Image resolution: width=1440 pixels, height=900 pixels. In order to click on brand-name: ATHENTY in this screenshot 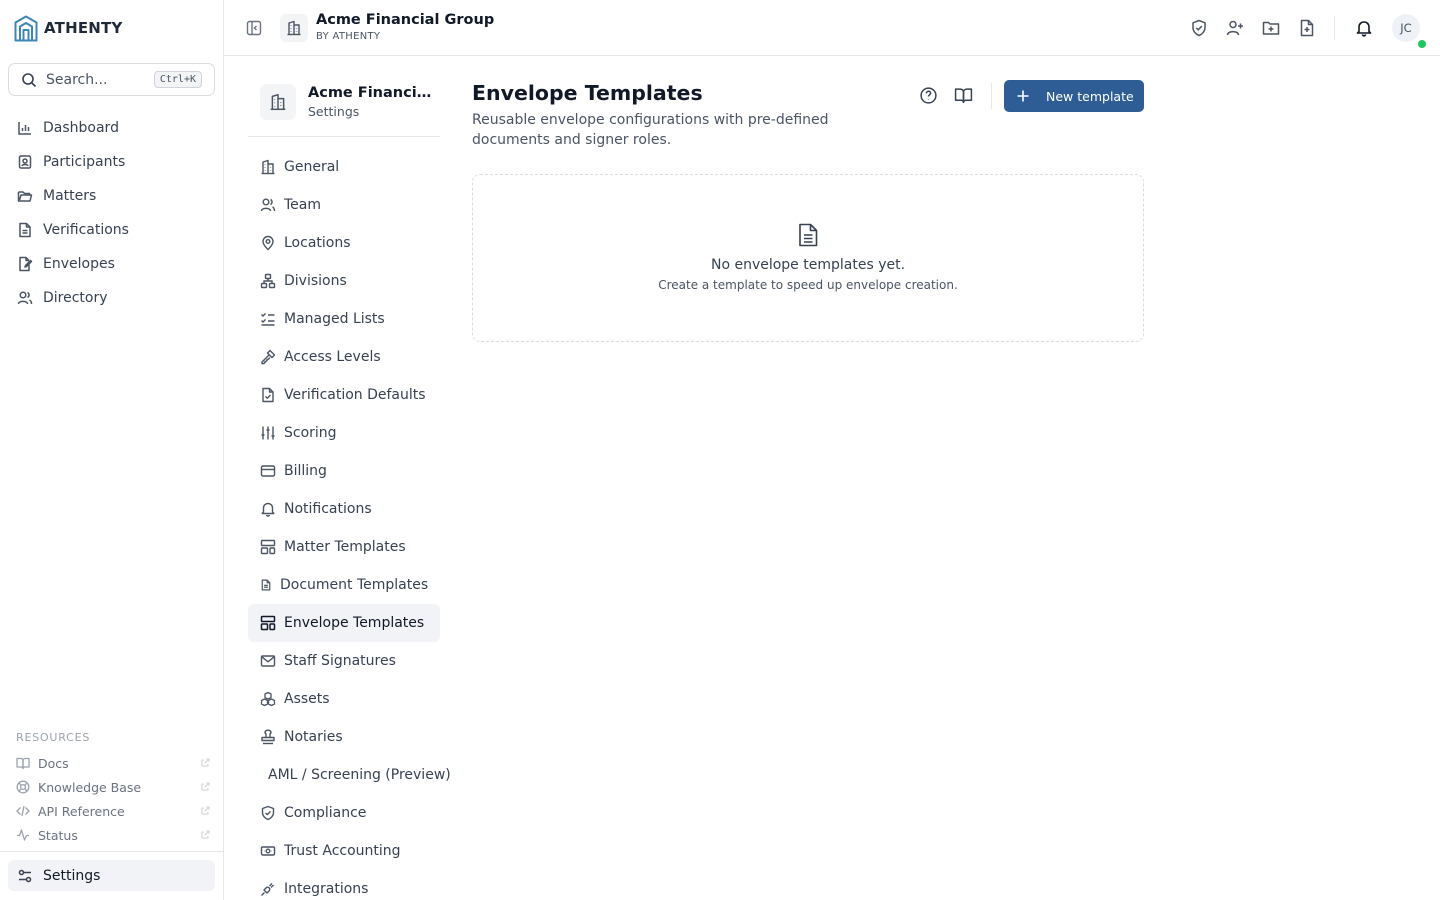, I will do `click(83, 28)`.